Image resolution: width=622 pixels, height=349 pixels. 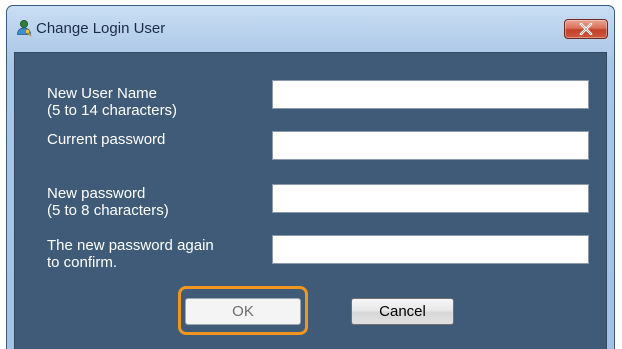 I want to click on confirm-password-label-line2: to confirm., so click(x=82, y=262).